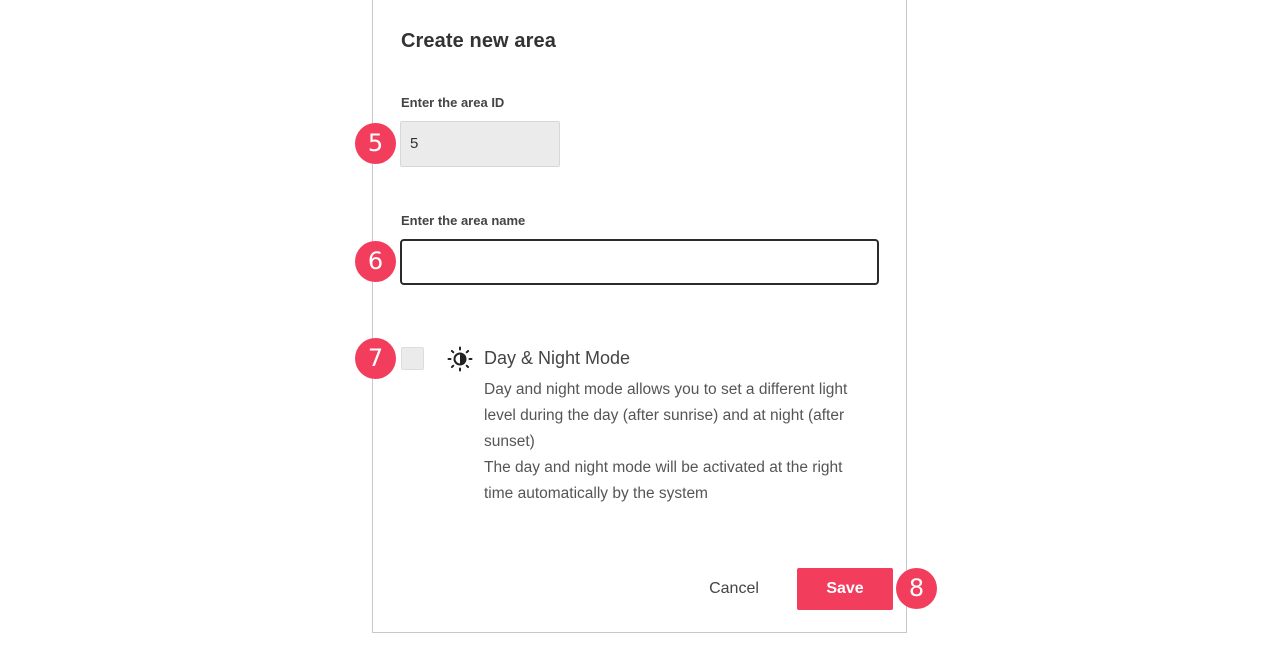 This screenshot has height=653, width=1280. Describe the element at coordinates (596, 493) in the screenshot. I see `description-line: time automatically by the system` at that location.